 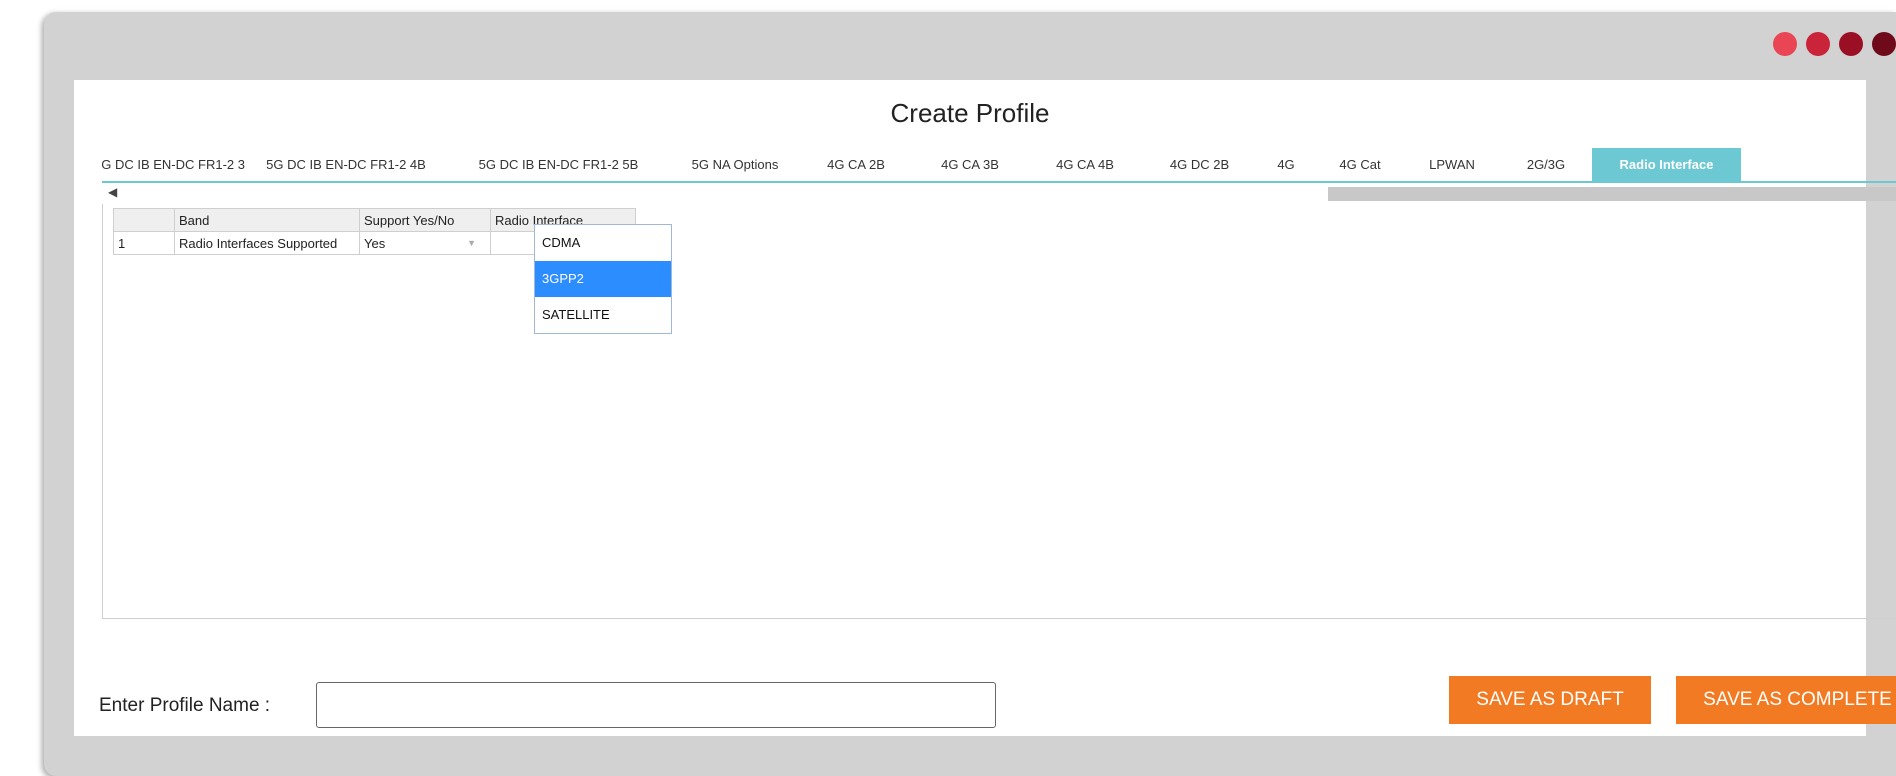 I want to click on tab-4g-ca-4b: 4G CA 4B, so click(x=1085, y=164).